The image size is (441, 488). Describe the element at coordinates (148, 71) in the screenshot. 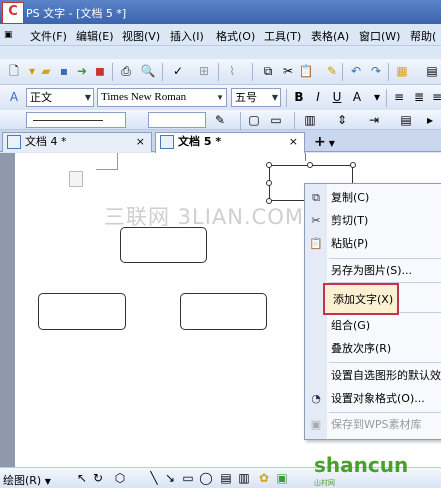

I see `print-preview-icon: 🔍` at that location.